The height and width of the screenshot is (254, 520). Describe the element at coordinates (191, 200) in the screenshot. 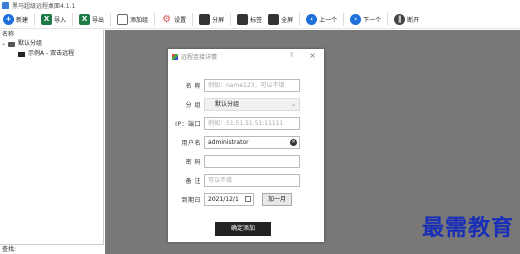

I see `expire-label: 到期日` at that location.